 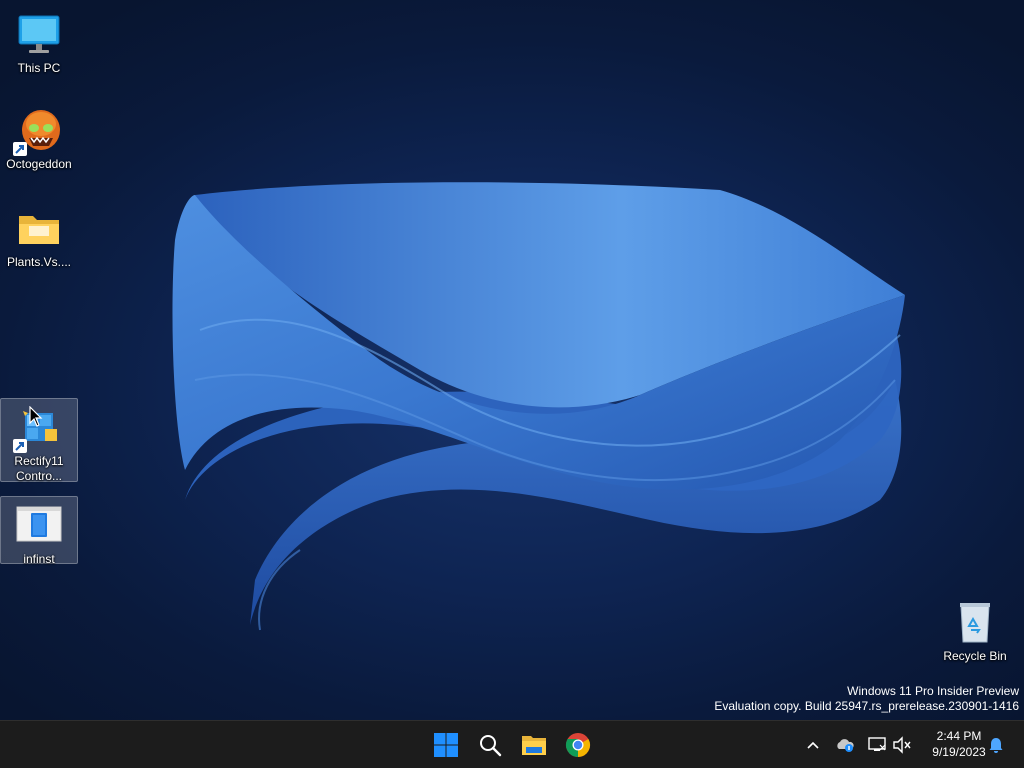 I want to click on search-icon, so click(x=491, y=746).